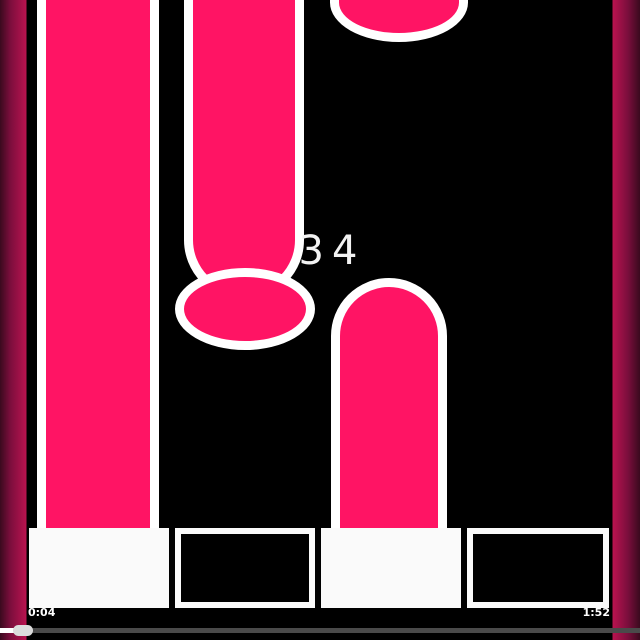  I want to click on score-counter: 34, so click(332, 251).